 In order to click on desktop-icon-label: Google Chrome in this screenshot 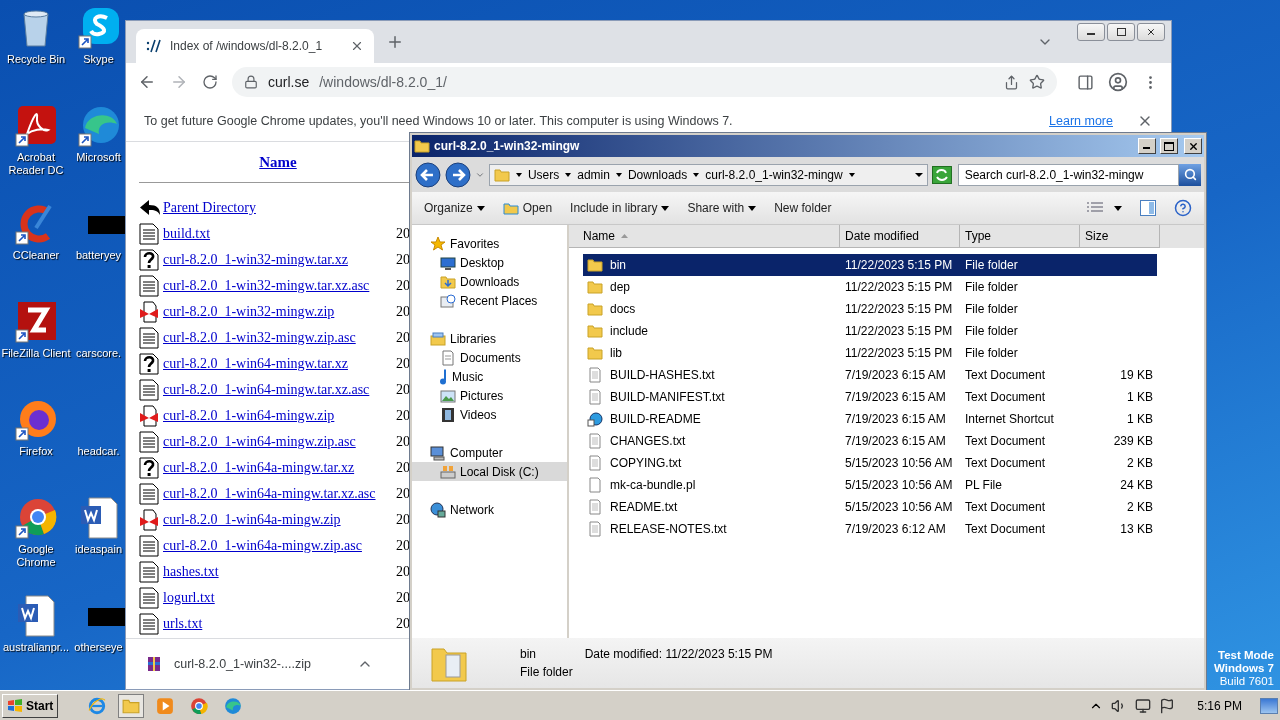, I will do `click(36, 556)`.